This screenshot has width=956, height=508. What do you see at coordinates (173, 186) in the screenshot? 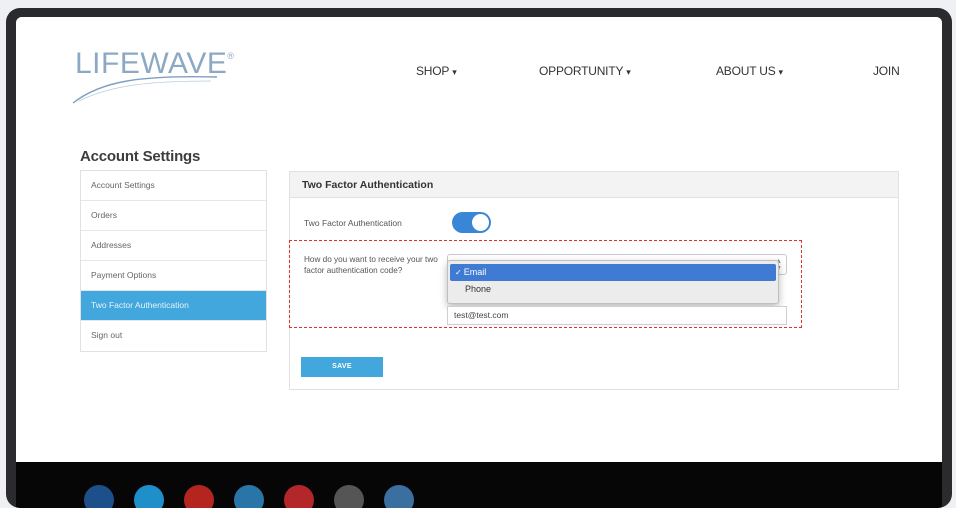
I see `sidebar-item-account-settings: Account Settings` at bounding box center [173, 186].